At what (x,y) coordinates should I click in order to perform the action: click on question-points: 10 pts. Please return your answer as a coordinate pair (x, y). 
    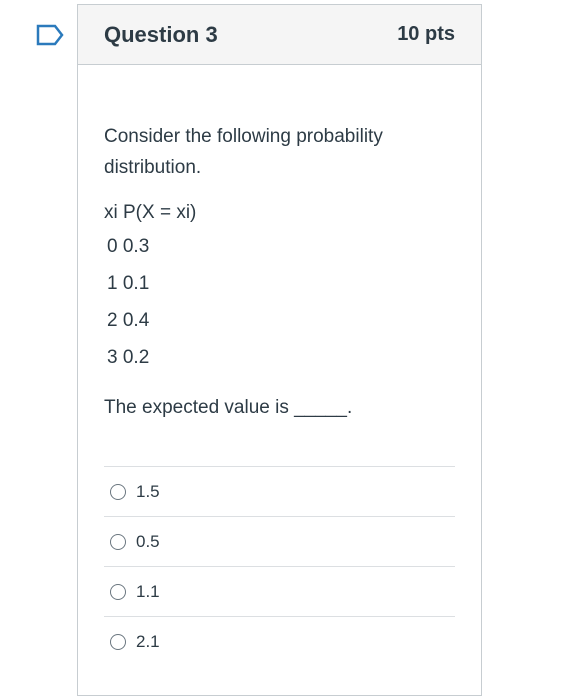
    Looking at the image, I should click on (426, 34).